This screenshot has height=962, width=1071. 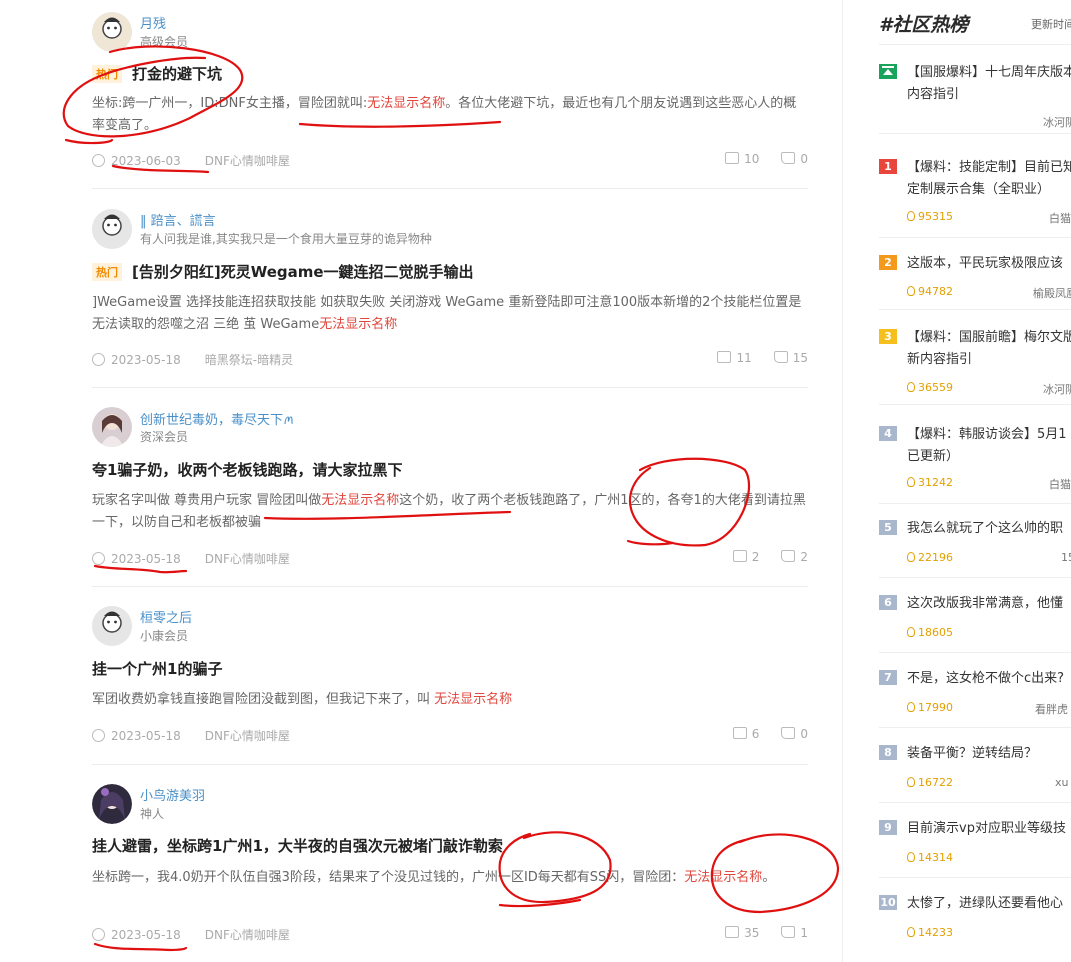 I want to click on hot-item-author: 15, so click(x=1066, y=557).